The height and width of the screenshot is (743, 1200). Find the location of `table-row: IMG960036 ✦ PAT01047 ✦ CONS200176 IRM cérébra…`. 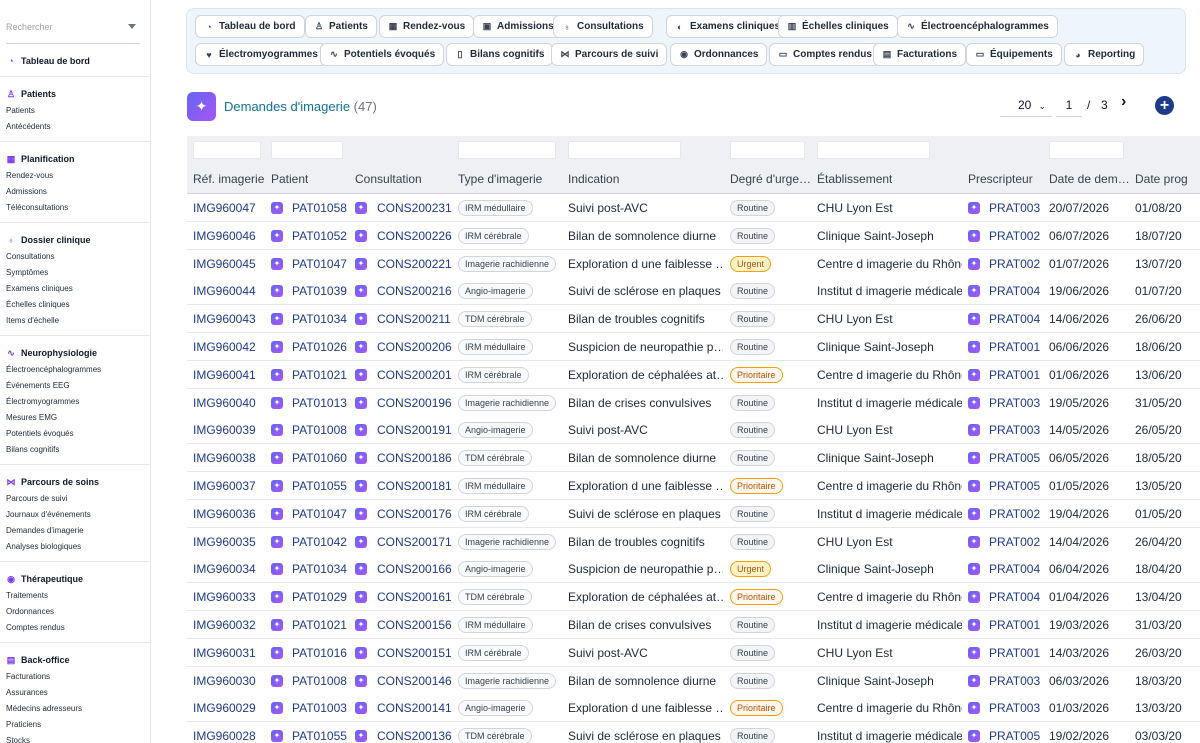

table-row: IMG960036 ✦ PAT01047 ✦ CONS200176 IRM cérébra… is located at coordinates (693, 513).